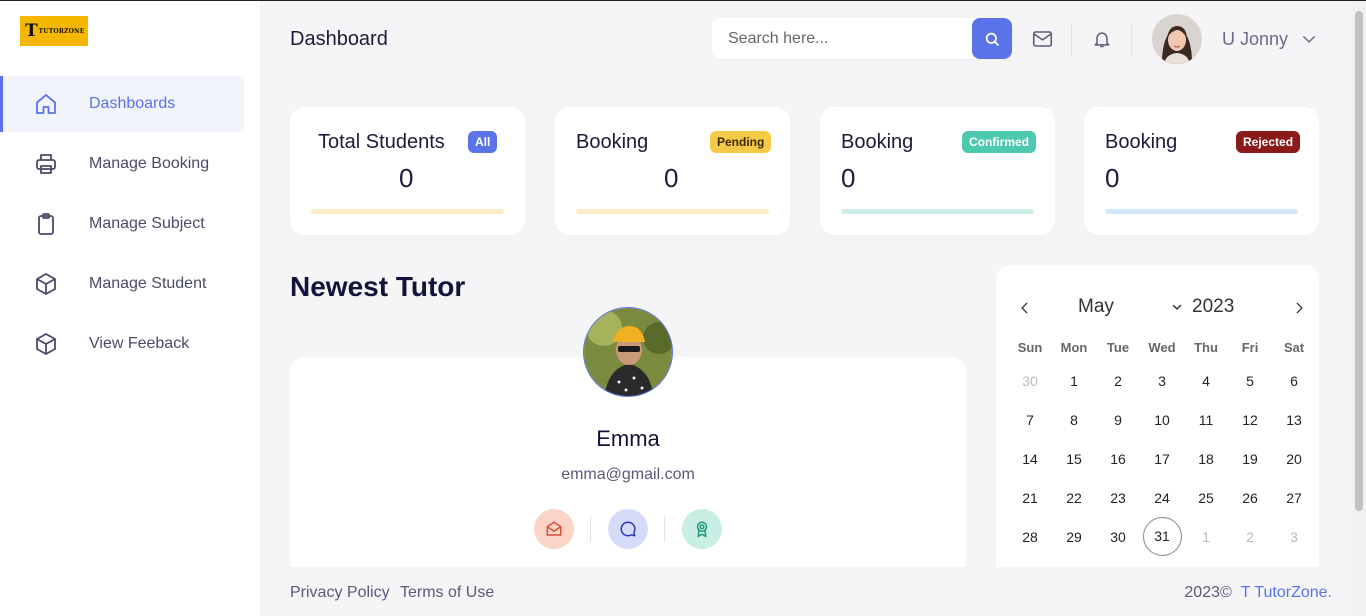 Image resolution: width=1366 pixels, height=616 pixels. I want to click on calendar-day: 24, so click(1162, 498).